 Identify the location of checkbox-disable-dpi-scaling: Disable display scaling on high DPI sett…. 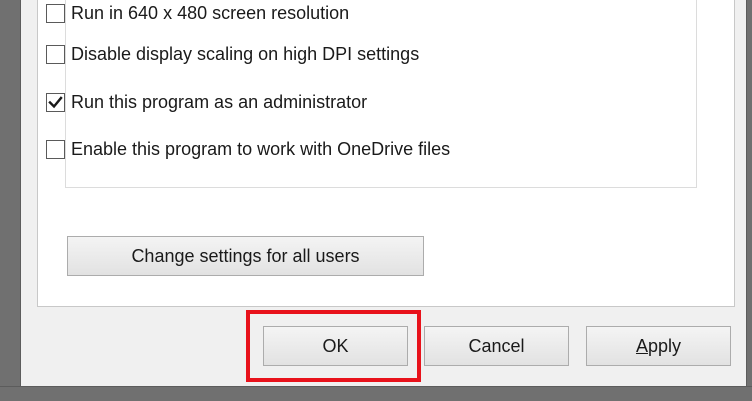
(232, 54).